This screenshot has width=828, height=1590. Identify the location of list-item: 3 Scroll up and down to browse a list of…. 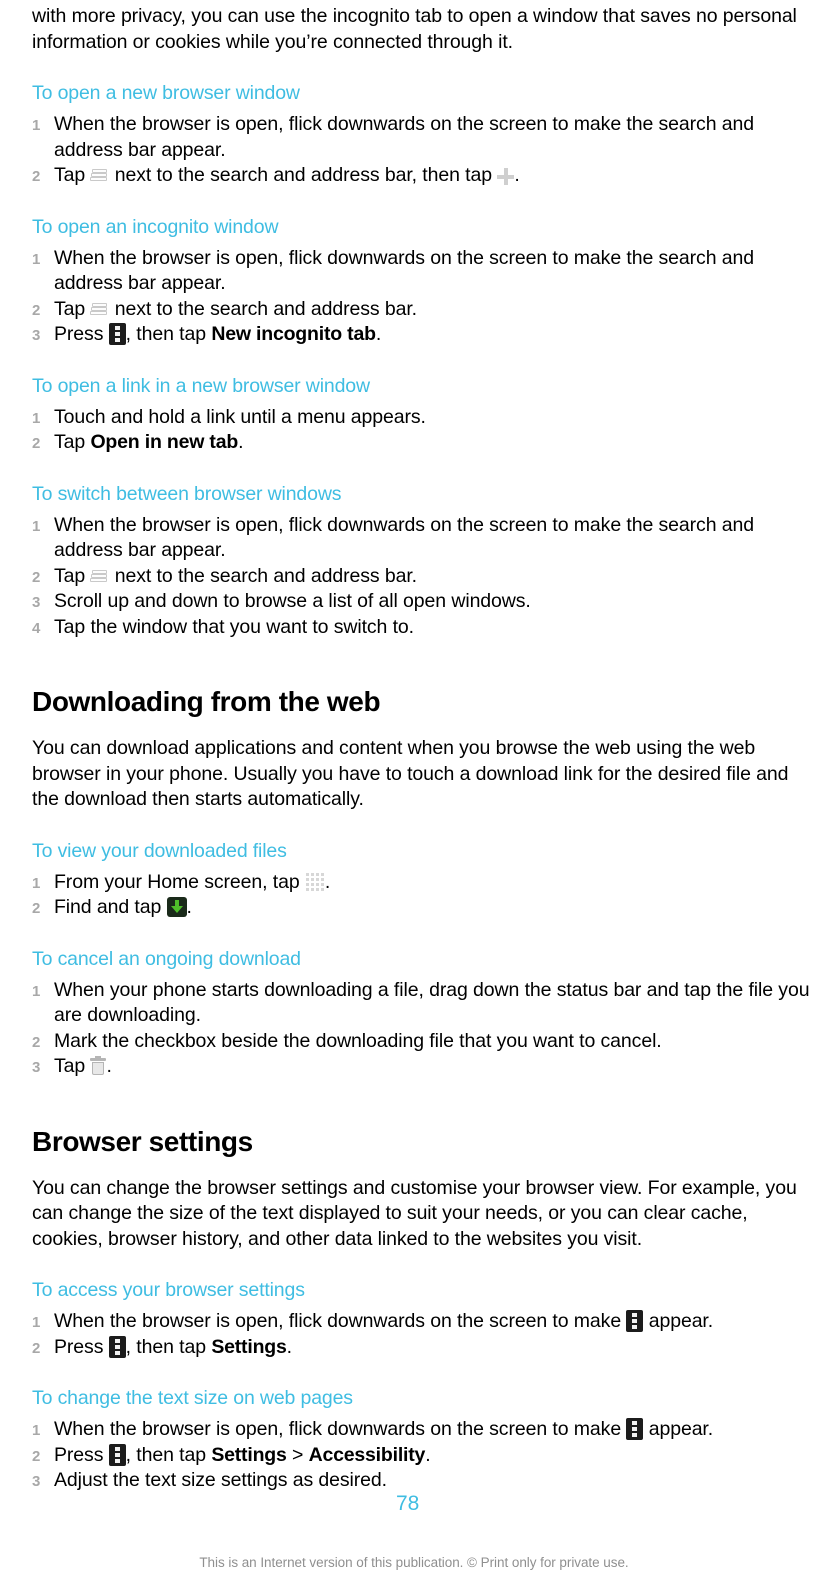
(424, 602).